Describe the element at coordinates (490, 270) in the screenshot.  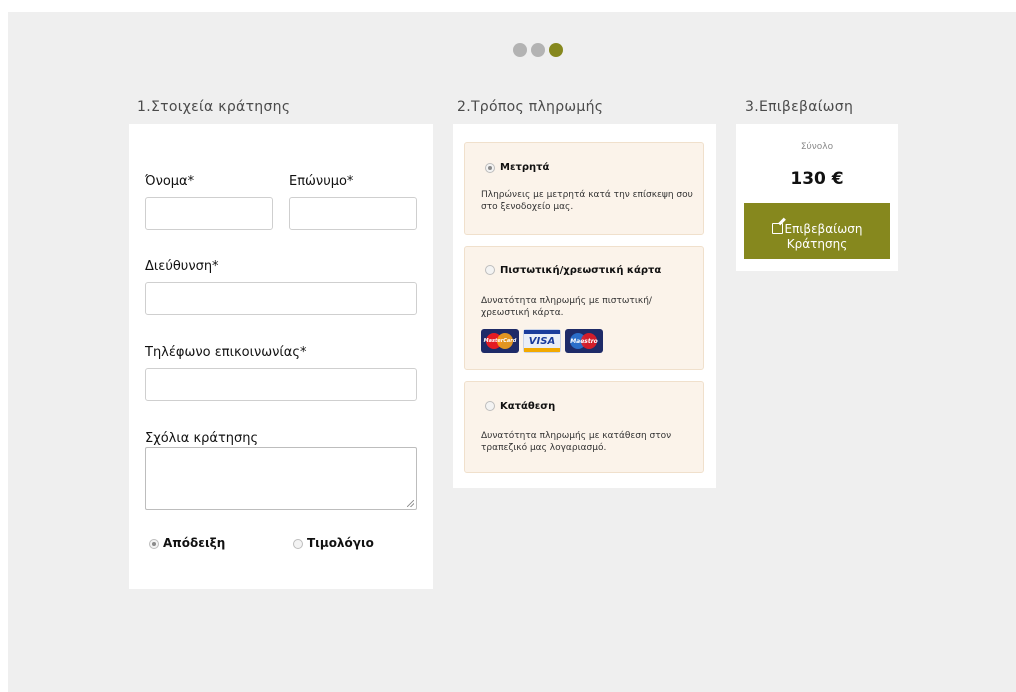
I see `card-radio` at that location.